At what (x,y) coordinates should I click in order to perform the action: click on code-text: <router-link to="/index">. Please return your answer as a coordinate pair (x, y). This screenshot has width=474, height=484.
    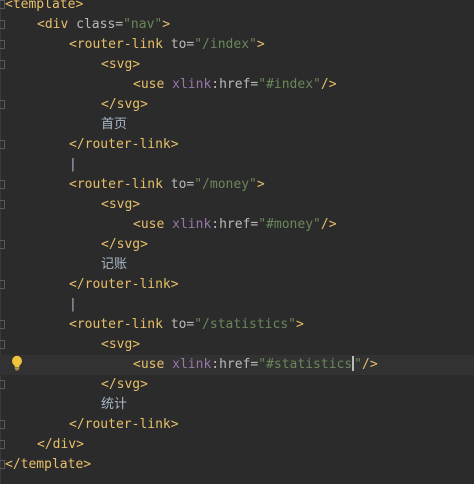
    Looking at the image, I should click on (167, 45).